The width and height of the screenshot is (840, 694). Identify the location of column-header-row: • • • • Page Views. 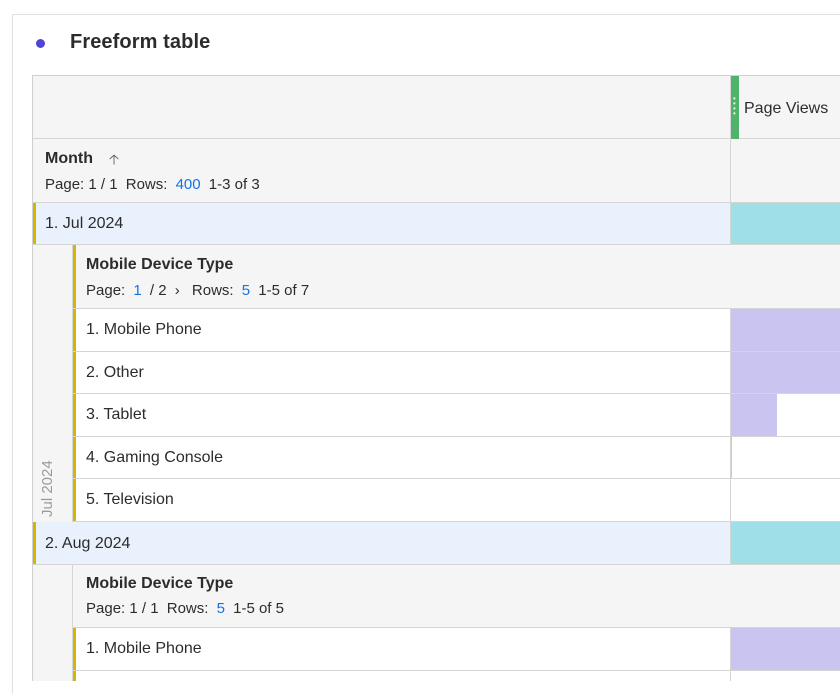
(436, 107).